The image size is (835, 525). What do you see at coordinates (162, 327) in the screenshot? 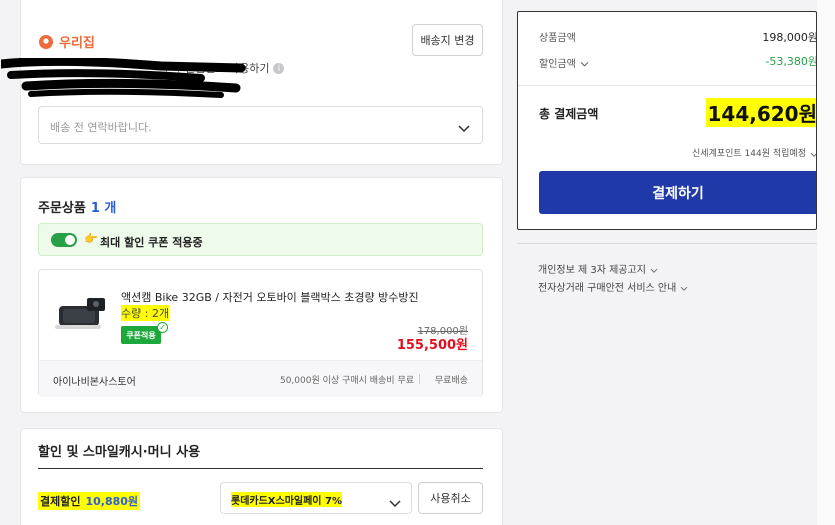
I see `check-icon: ✓` at bounding box center [162, 327].